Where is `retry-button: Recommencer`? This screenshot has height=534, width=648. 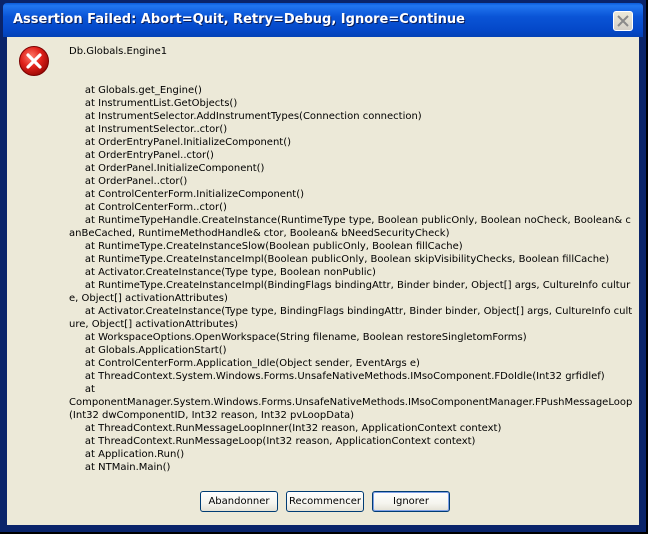
retry-button: Recommencer is located at coordinates (325, 501).